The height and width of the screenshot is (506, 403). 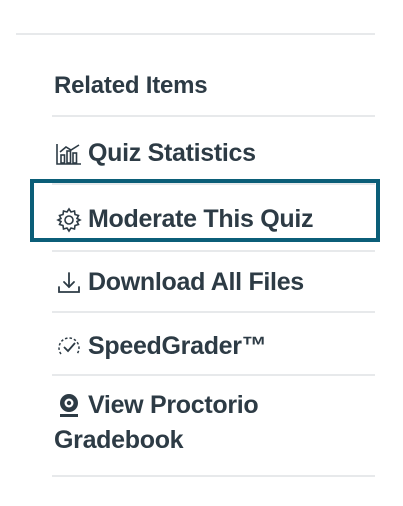 What do you see at coordinates (119, 440) in the screenshot?
I see `gradebook-label: Gradebook` at bounding box center [119, 440].